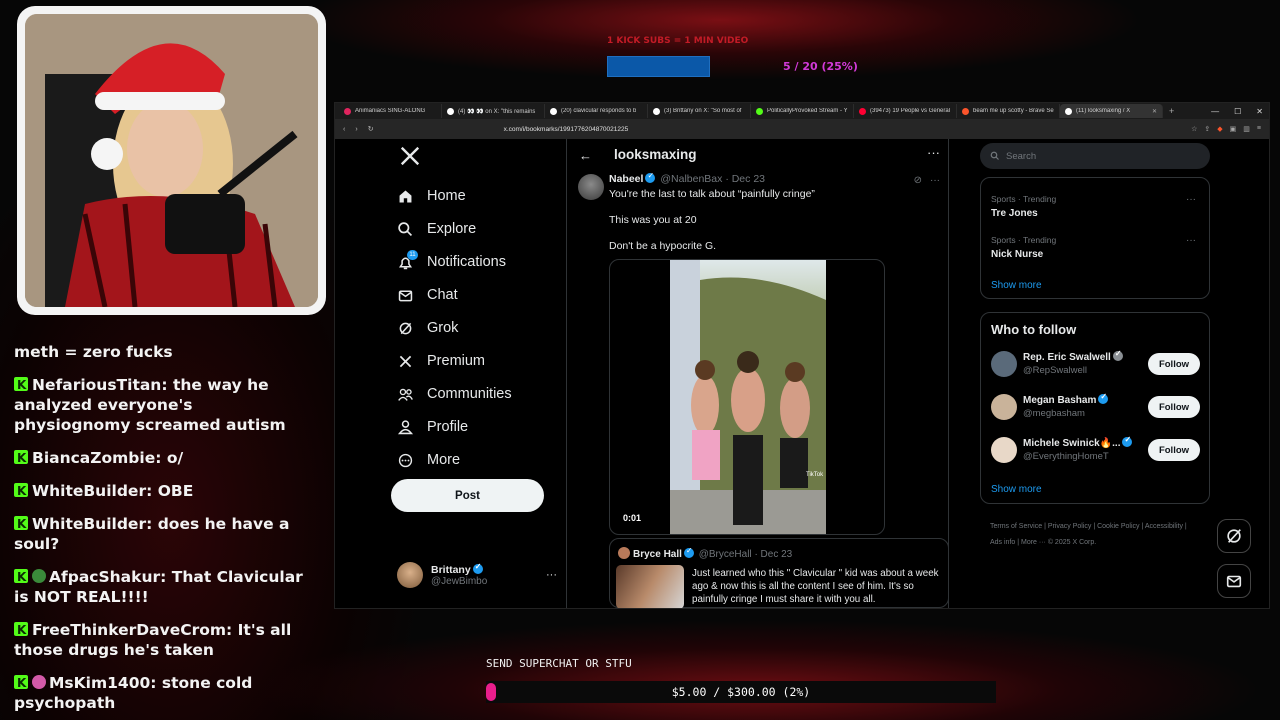 The height and width of the screenshot is (720, 1280). I want to click on nav-chat: Chat, so click(427, 295).